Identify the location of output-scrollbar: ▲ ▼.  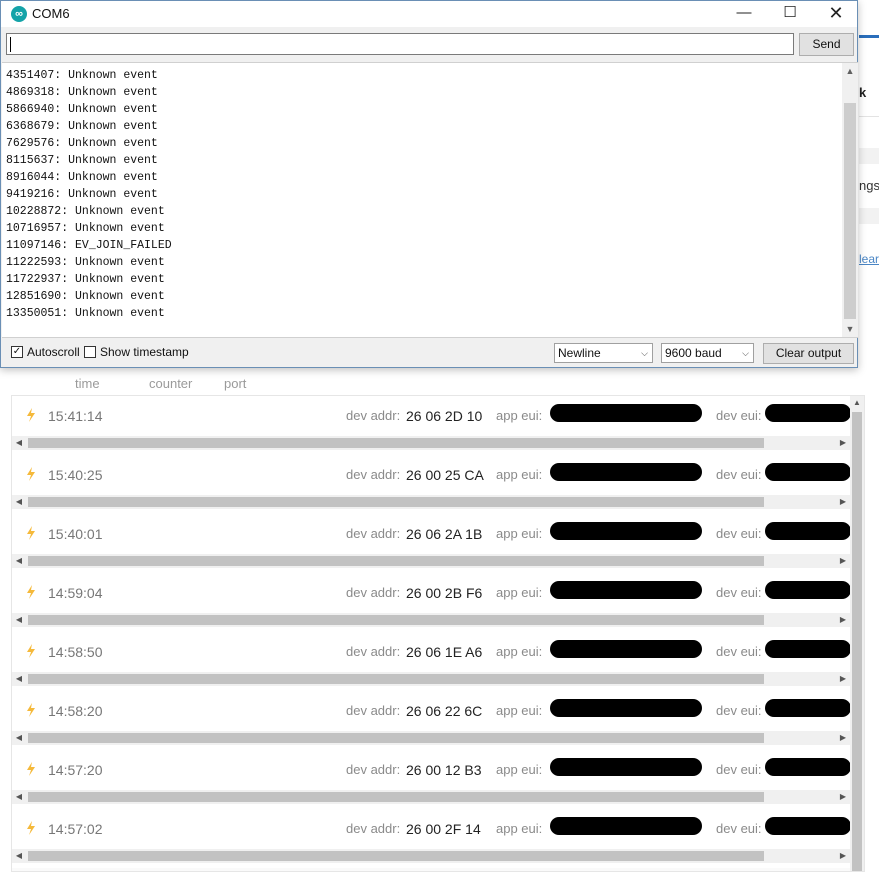
(850, 200).